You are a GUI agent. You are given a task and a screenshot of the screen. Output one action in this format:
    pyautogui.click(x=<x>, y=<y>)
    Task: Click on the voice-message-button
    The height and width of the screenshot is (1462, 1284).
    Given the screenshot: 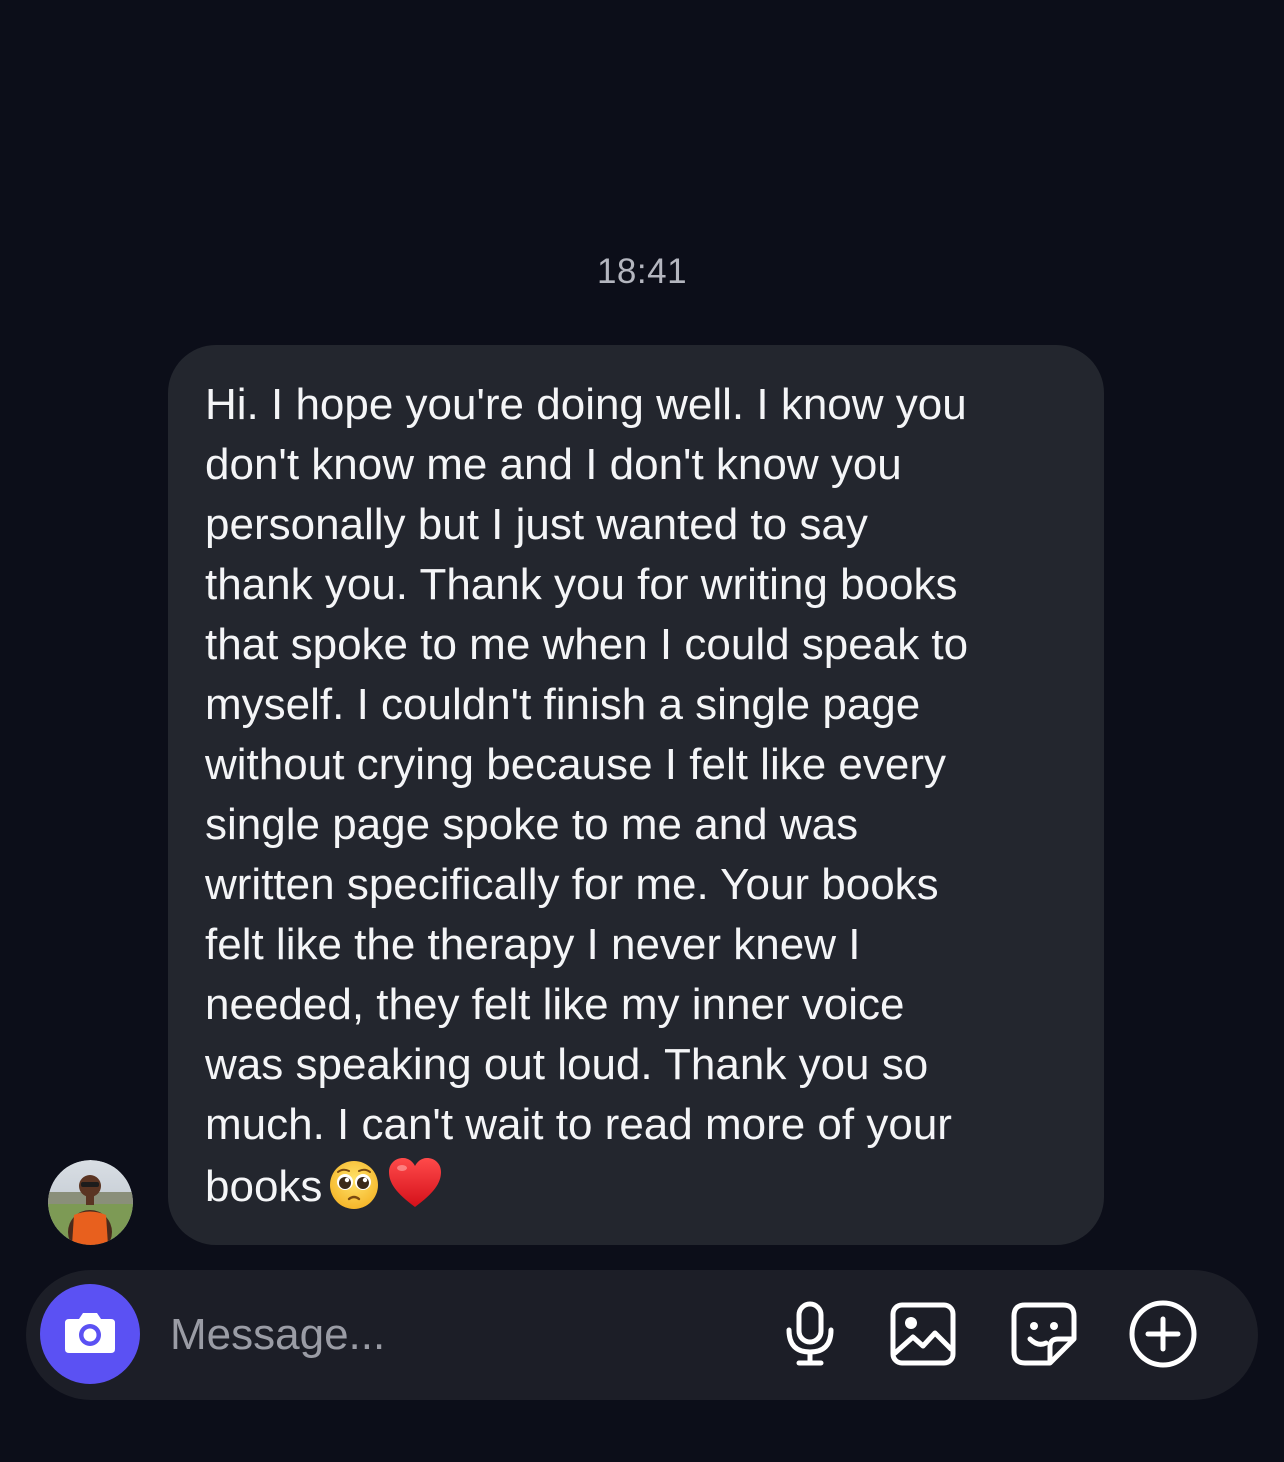 What is the action you would take?
    pyautogui.click(x=810, y=1336)
    